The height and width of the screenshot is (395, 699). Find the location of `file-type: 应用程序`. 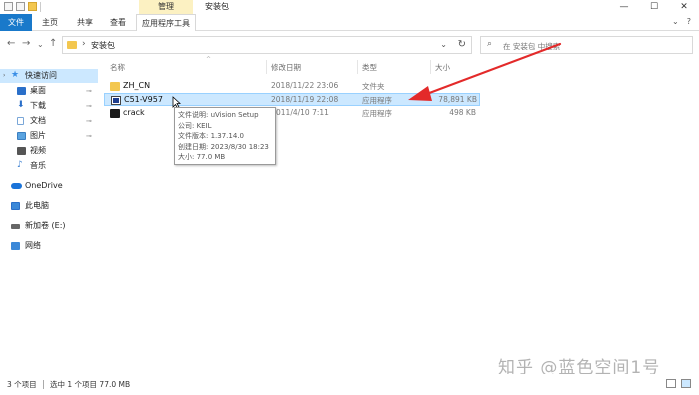

file-type: 应用程序 is located at coordinates (377, 100).